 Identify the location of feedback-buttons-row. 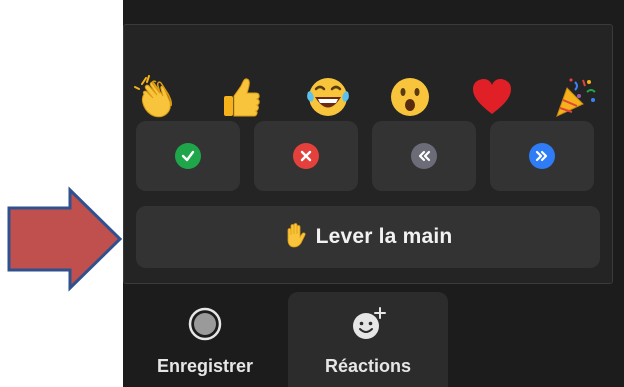
(369, 156).